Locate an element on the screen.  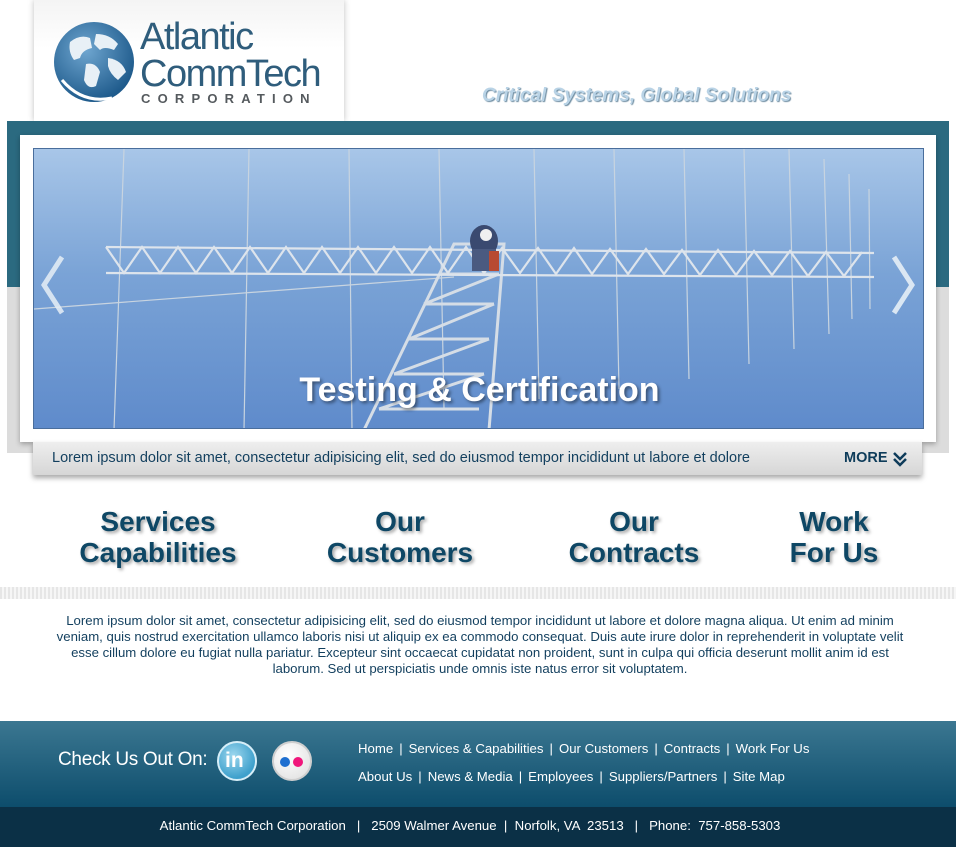
footer-link-our-customers: Our Customers is located at coordinates (603, 748).